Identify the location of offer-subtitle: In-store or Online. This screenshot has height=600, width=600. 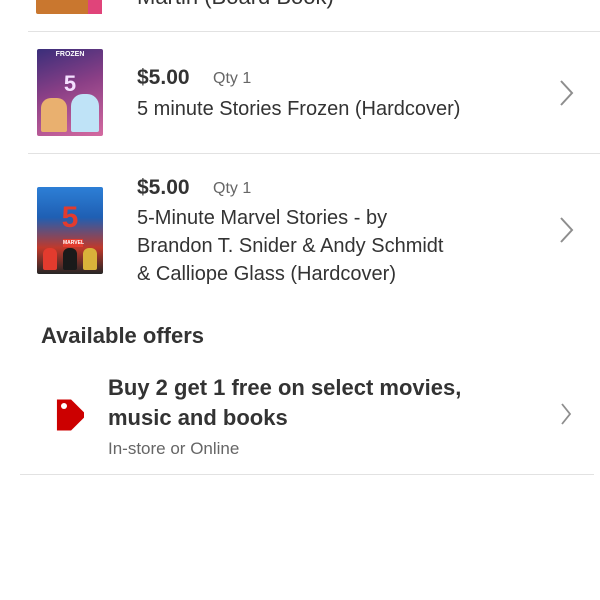
(174, 448).